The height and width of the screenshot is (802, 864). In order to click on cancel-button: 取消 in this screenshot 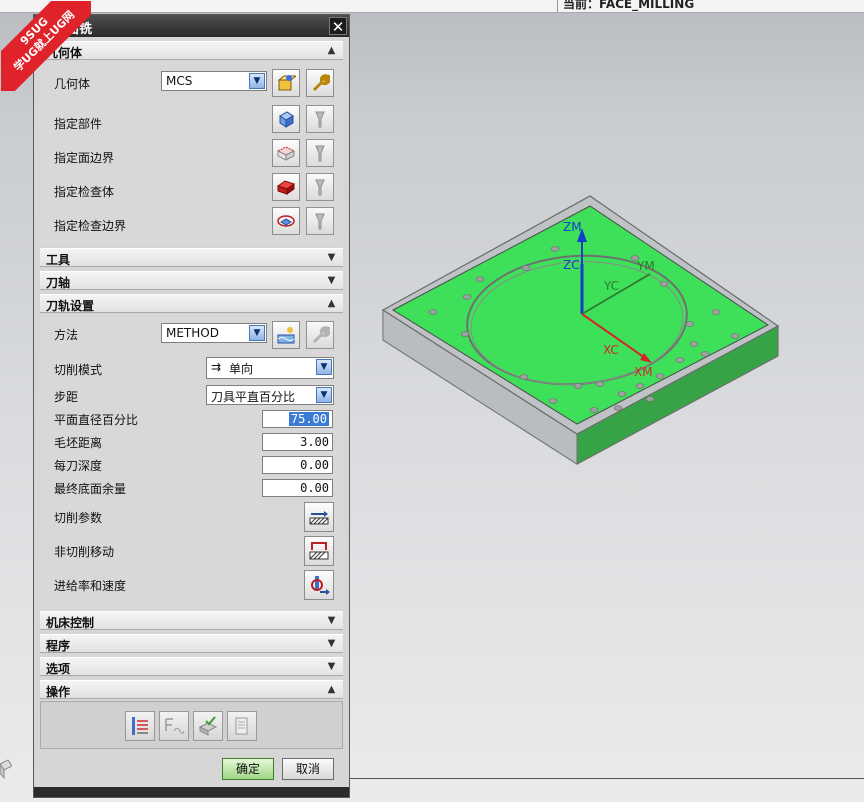, I will do `click(308, 769)`.